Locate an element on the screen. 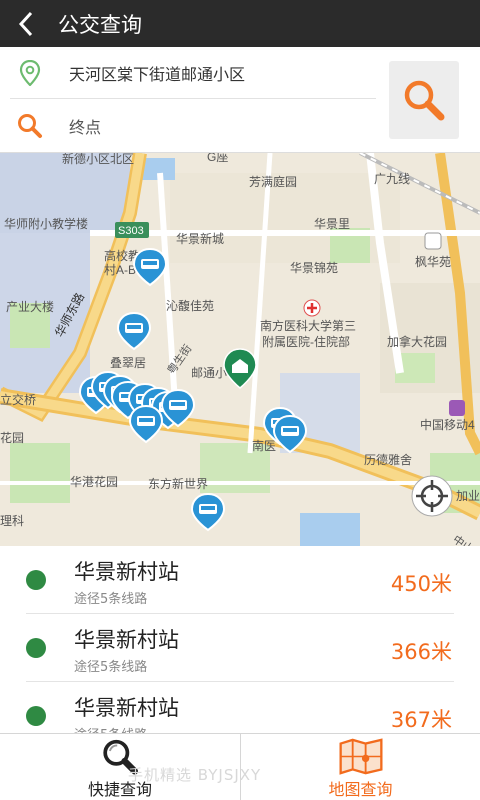  building-icon is located at coordinates (433, 241).